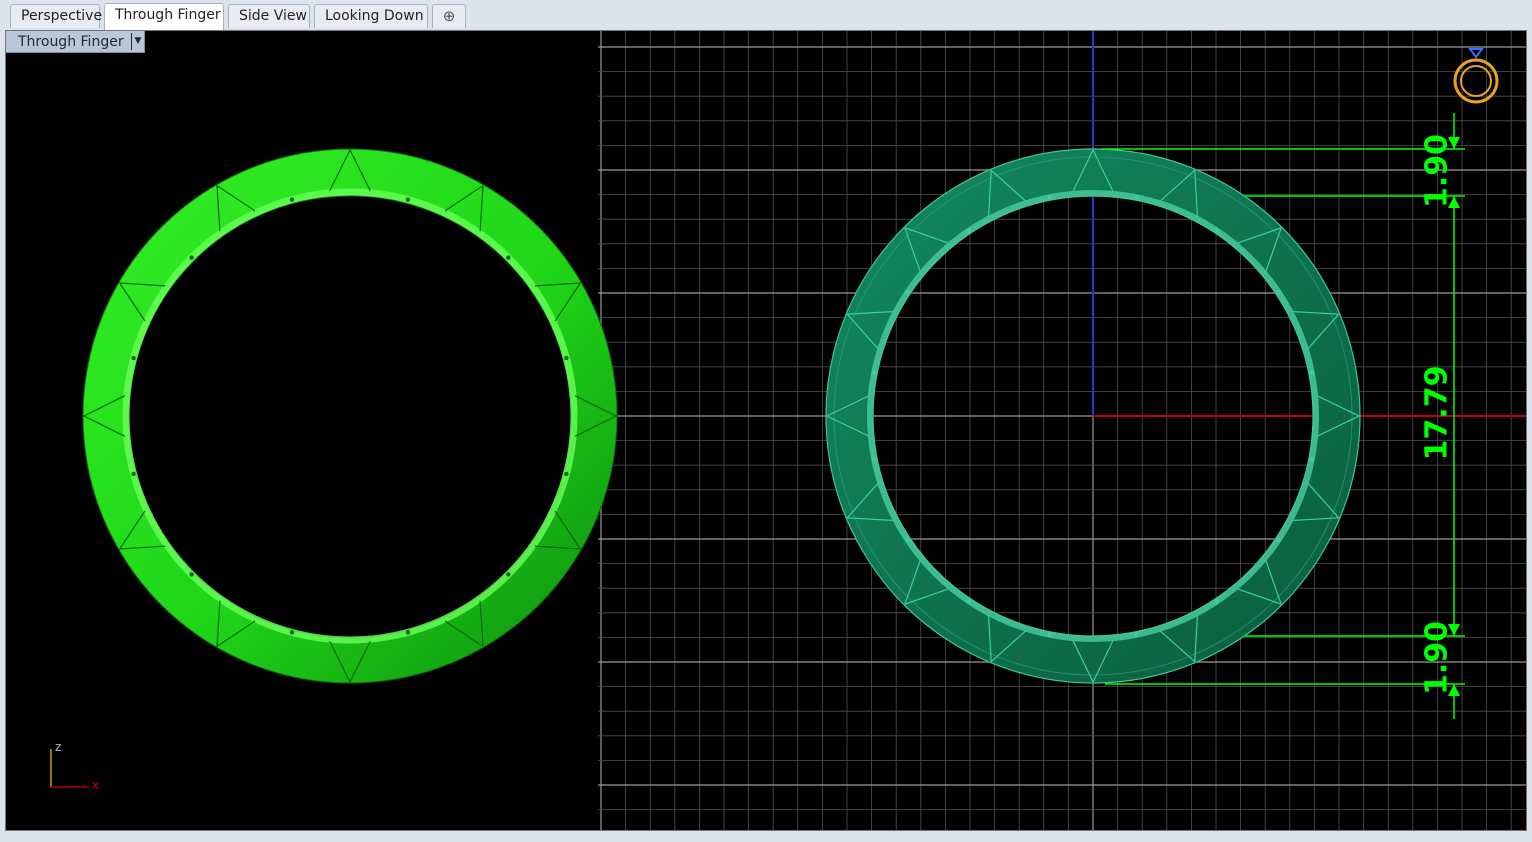 The height and width of the screenshot is (842, 1532). Describe the element at coordinates (273, 16) in the screenshot. I see `tab-label: Side View` at that location.